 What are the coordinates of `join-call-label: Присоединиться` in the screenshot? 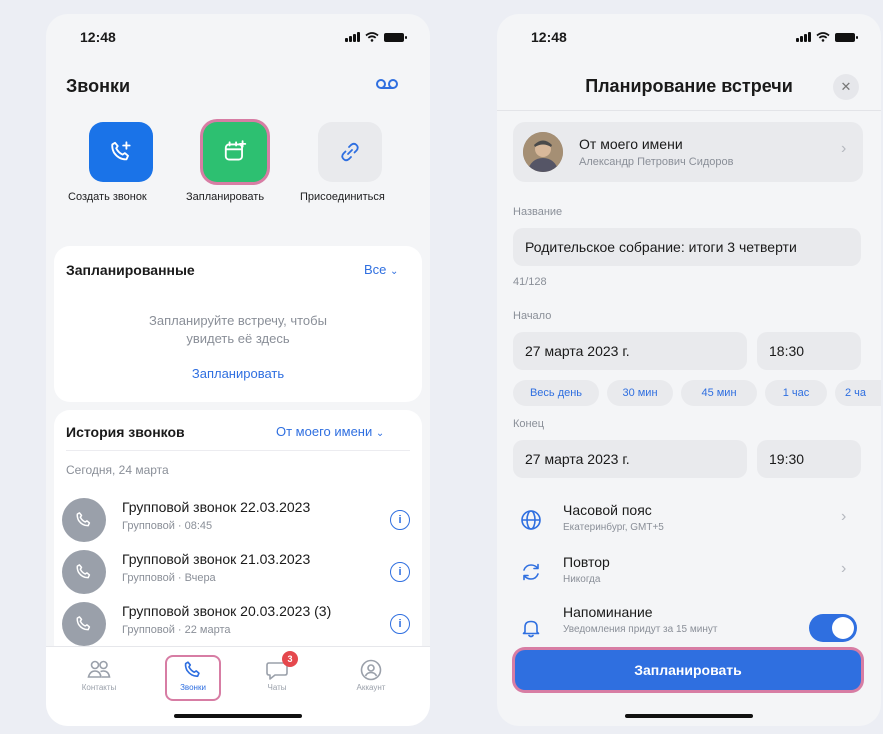 It's located at (342, 197).